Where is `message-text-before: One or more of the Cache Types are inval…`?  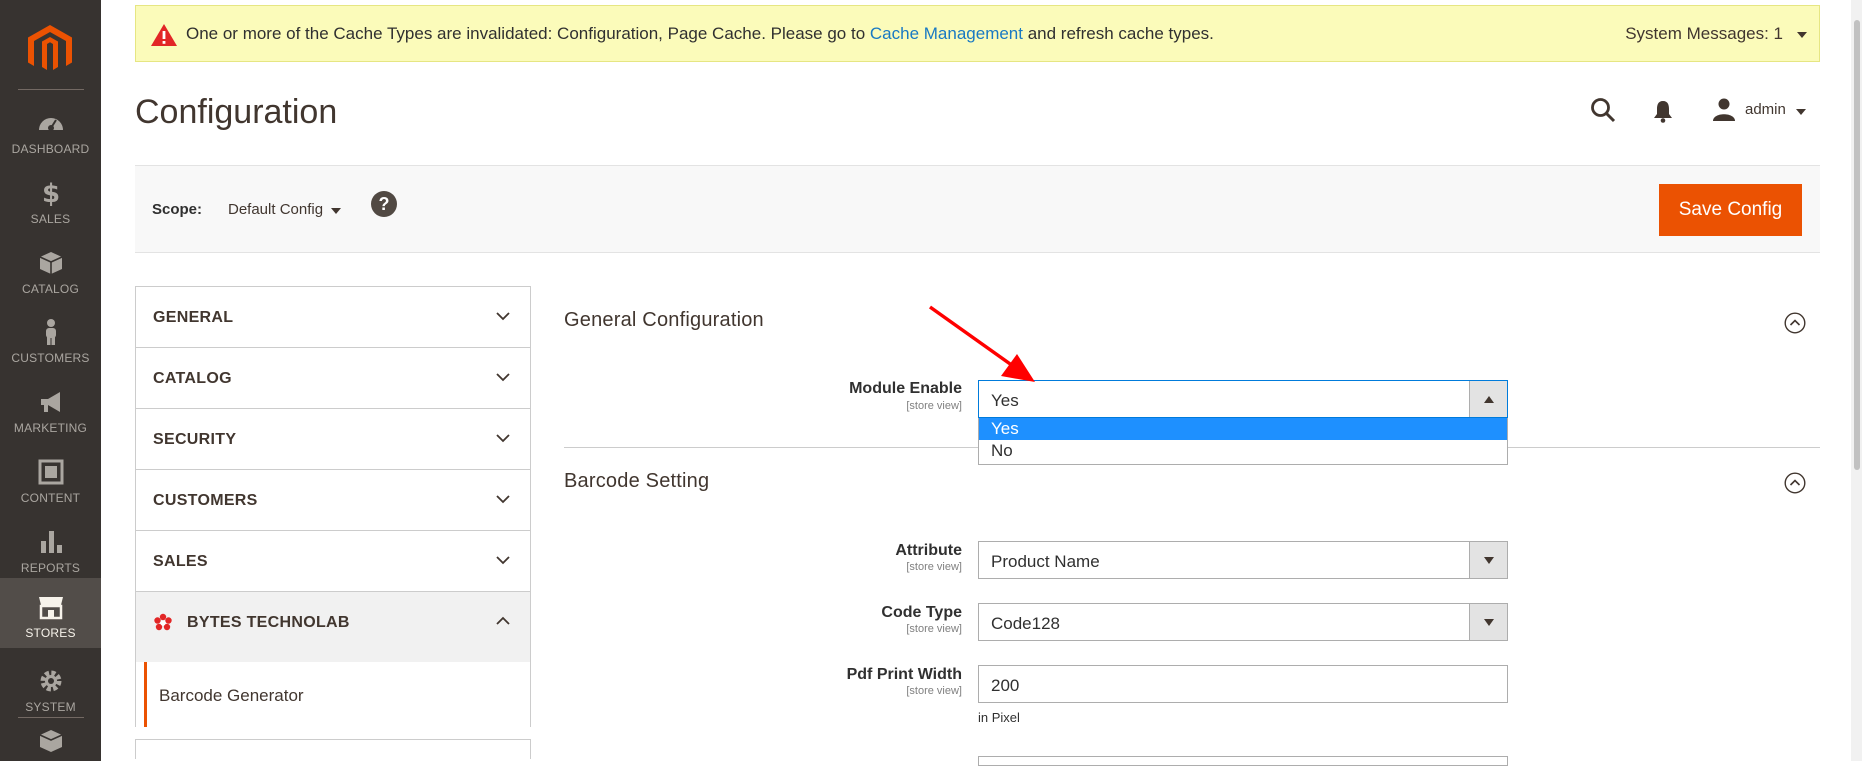
message-text-before: One or more of the Cache Types are inval… is located at coordinates (528, 33).